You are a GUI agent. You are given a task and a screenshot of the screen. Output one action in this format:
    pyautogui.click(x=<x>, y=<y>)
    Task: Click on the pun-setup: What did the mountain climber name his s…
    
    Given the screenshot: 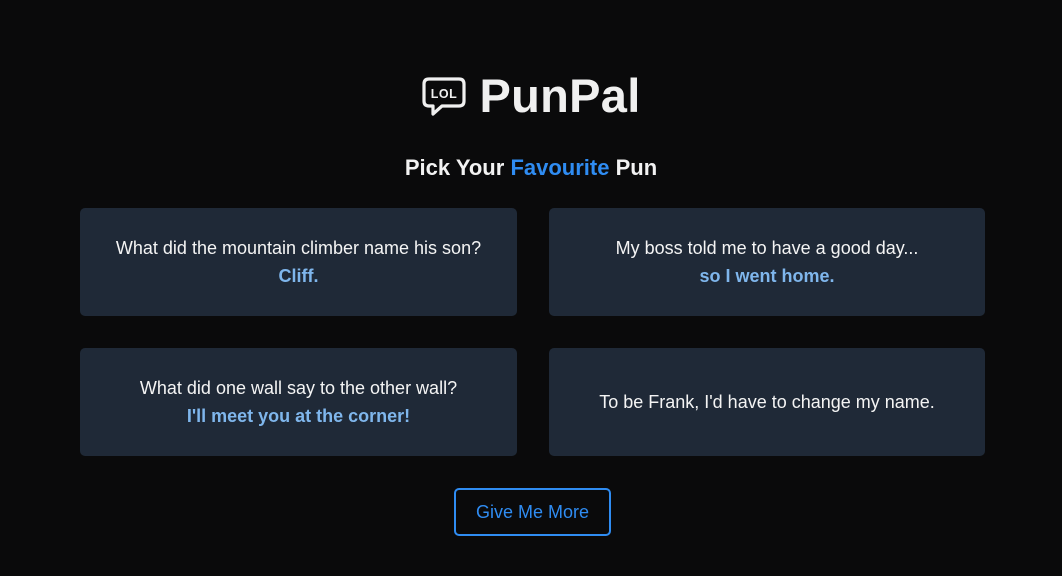 What is the action you would take?
    pyautogui.click(x=298, y=247)
    